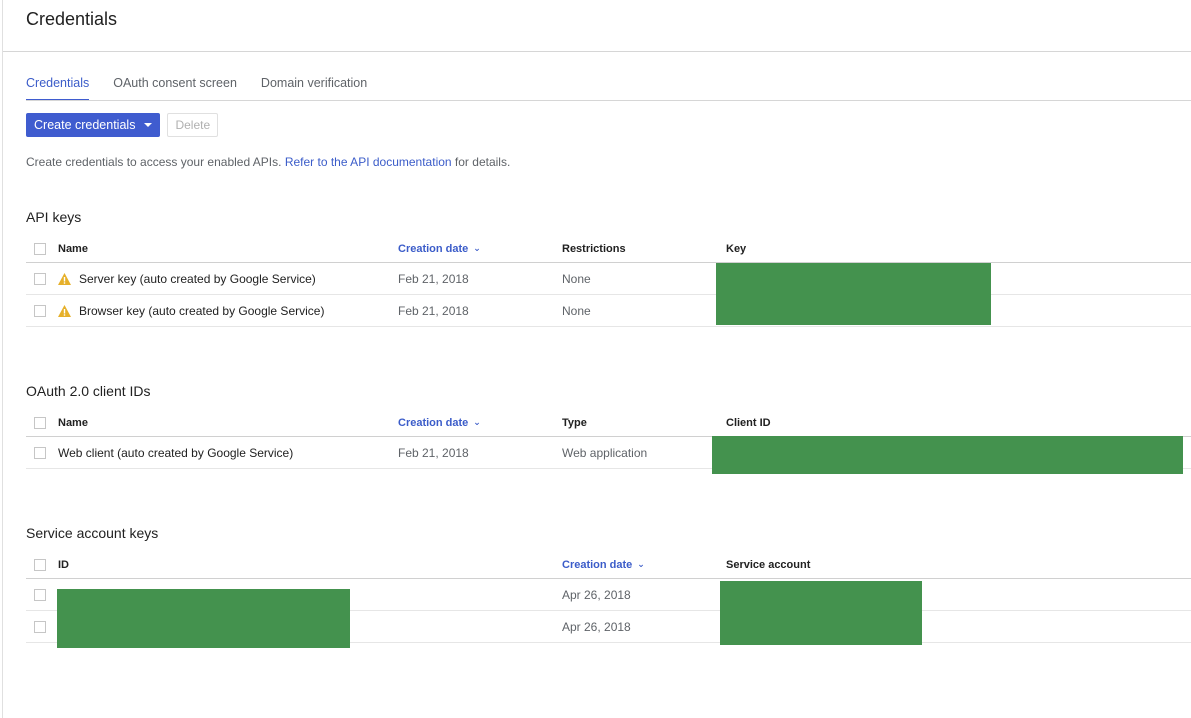  Describe the element at coordinates (597, 51) in the screenshot. I see `header-divider` at that location.